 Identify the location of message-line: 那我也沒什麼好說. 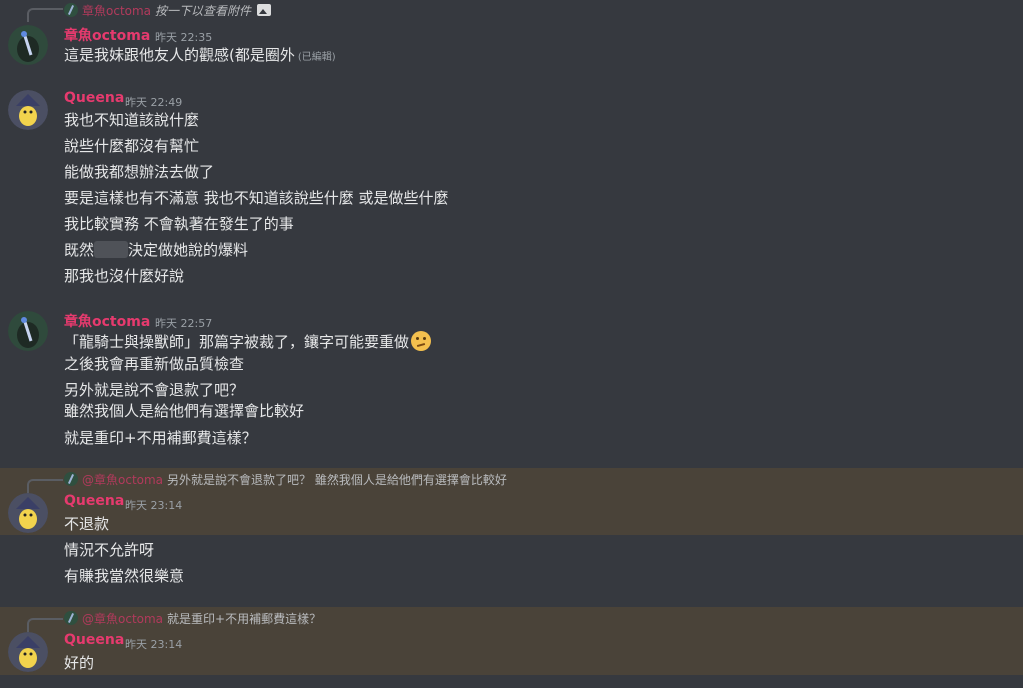
(124, 276).